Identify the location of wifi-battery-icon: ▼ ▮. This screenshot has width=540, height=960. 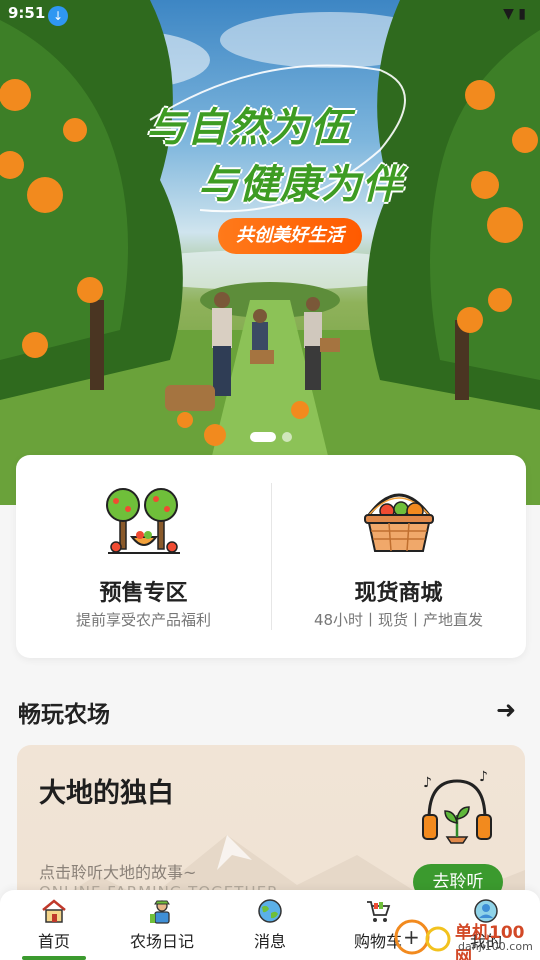
(514, 14).